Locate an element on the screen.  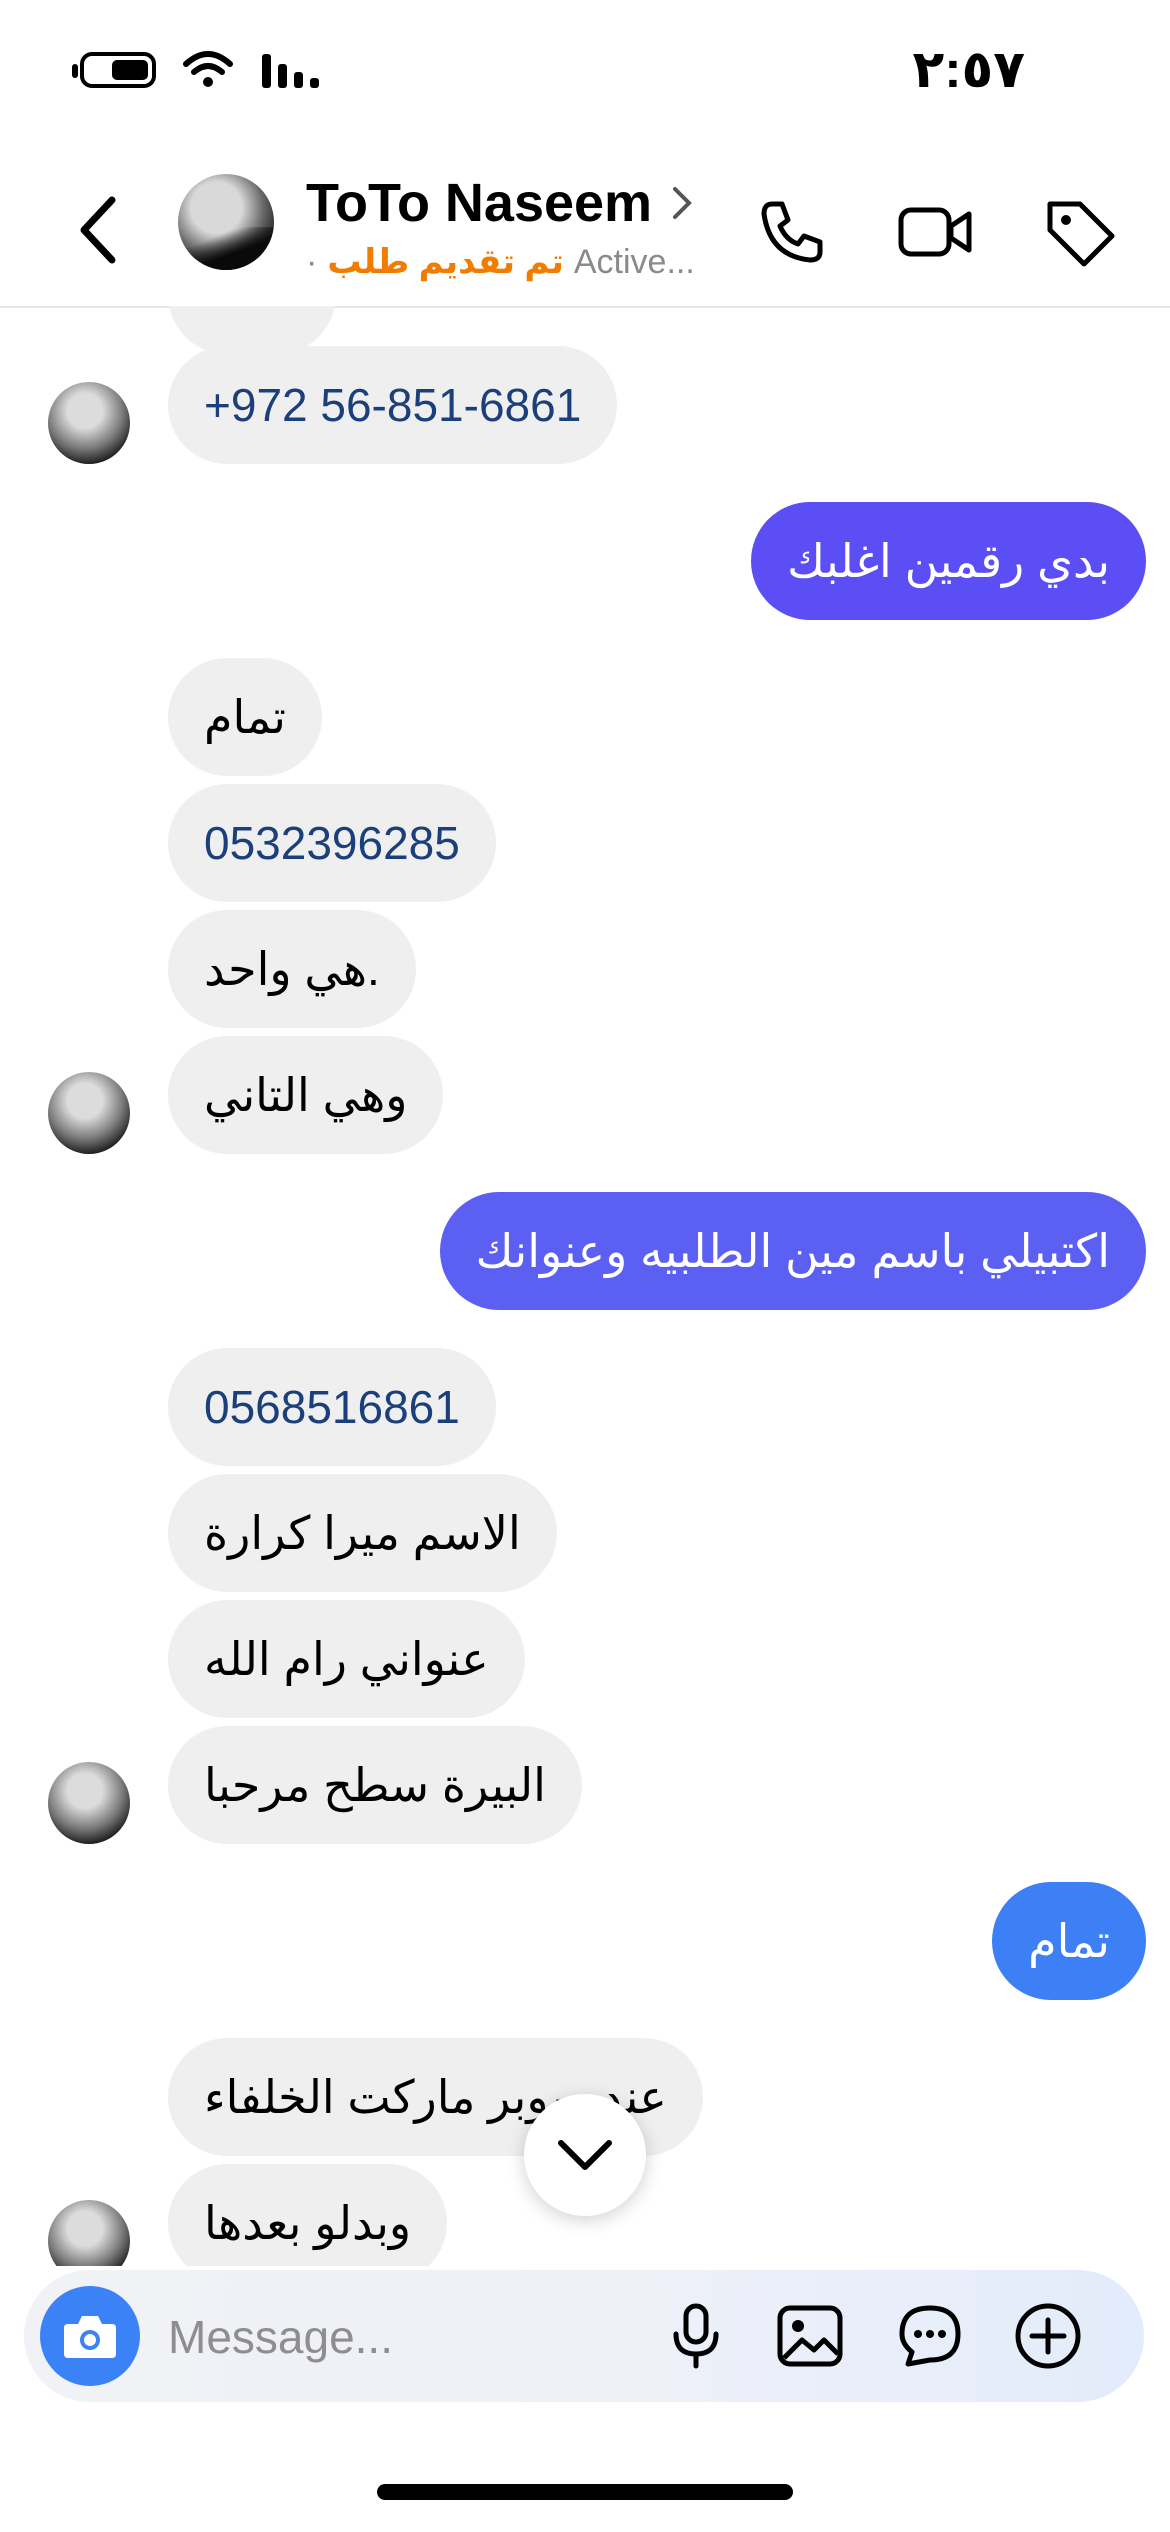
status-bar: ٢:٥٧ is located at coordinates (585, 75).